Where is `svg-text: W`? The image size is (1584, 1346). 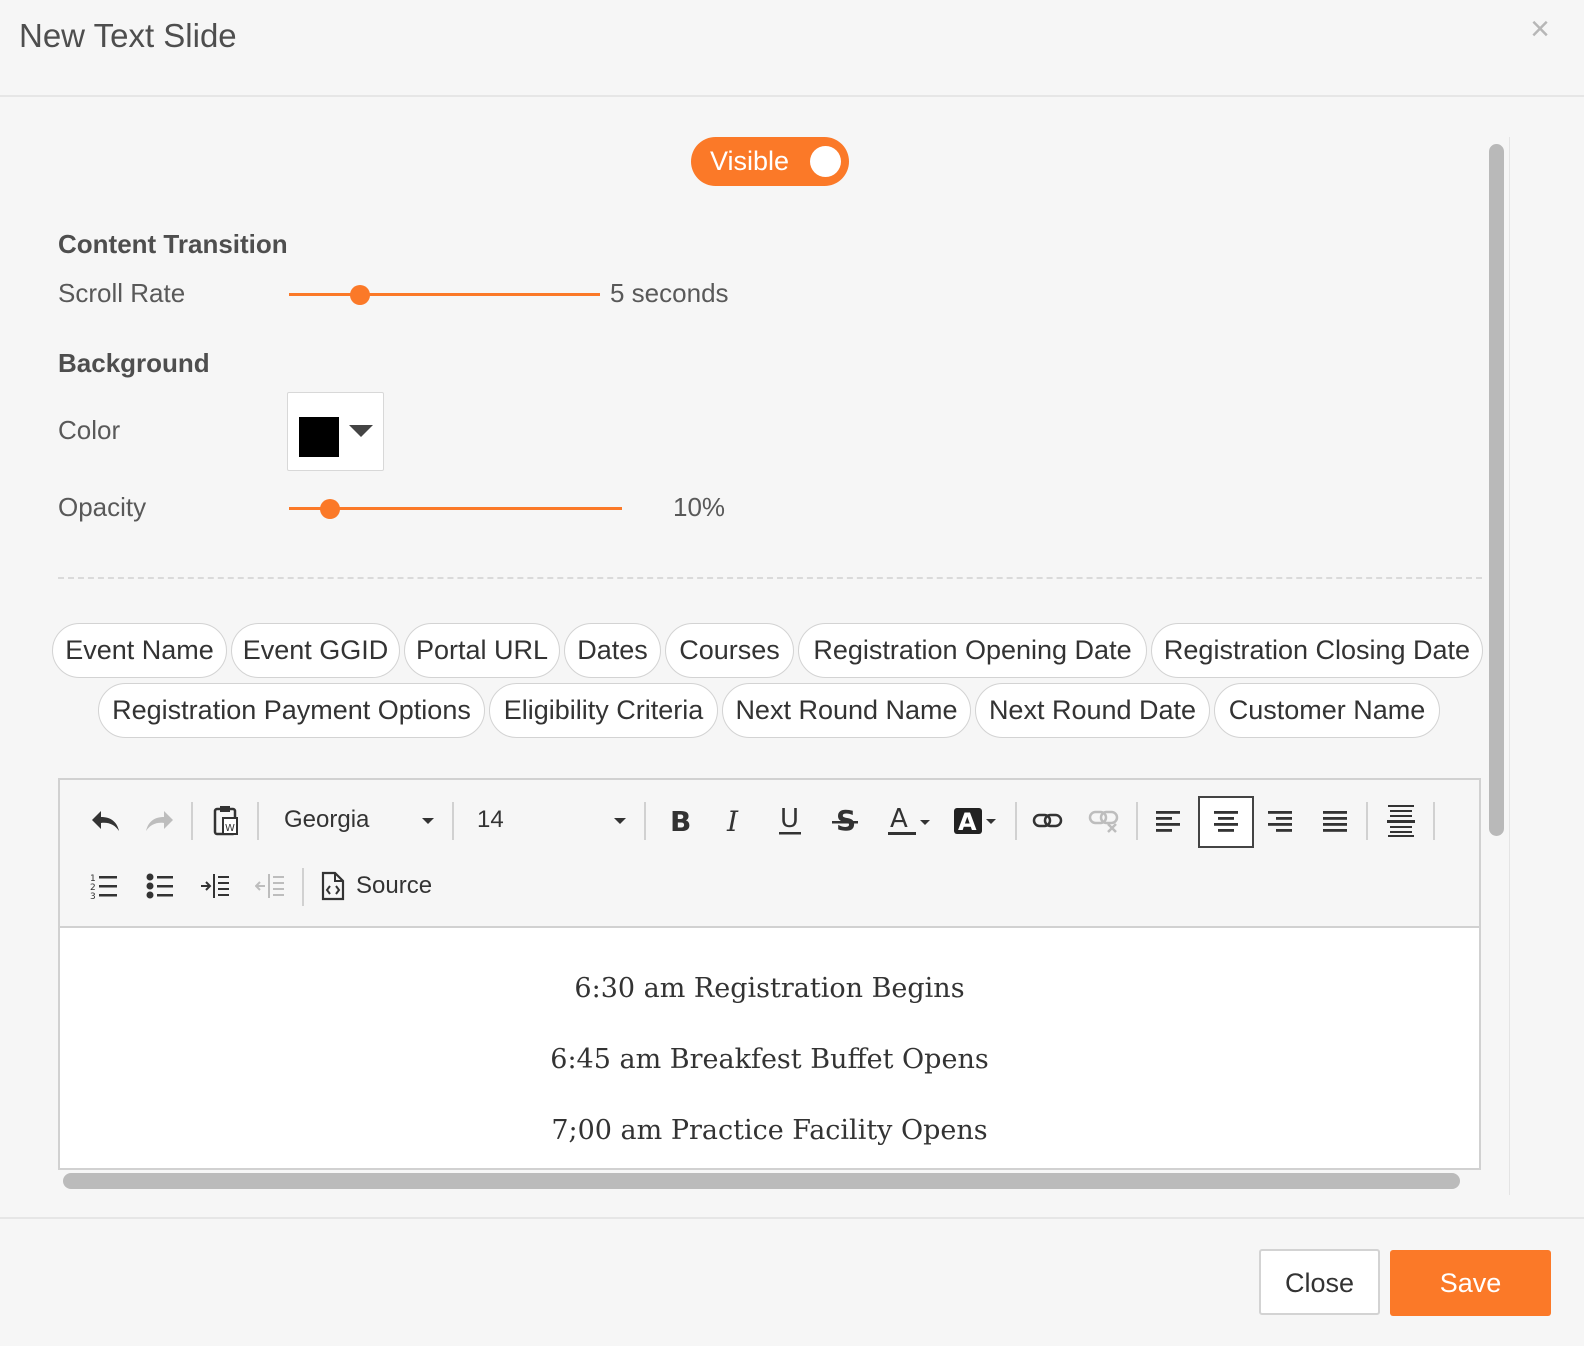 svg-text: W is located at coordinates (230, 828).